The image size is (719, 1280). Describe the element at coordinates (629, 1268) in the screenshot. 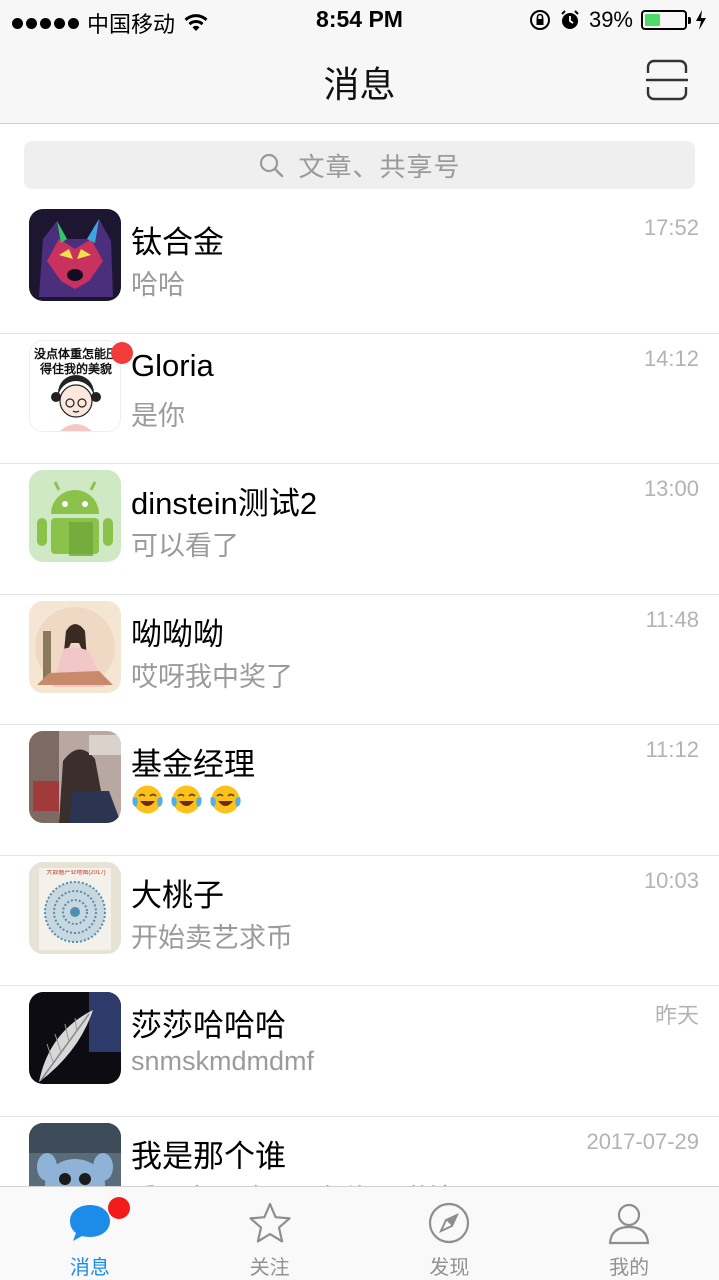

I see `tab-label: 我的` at that location.